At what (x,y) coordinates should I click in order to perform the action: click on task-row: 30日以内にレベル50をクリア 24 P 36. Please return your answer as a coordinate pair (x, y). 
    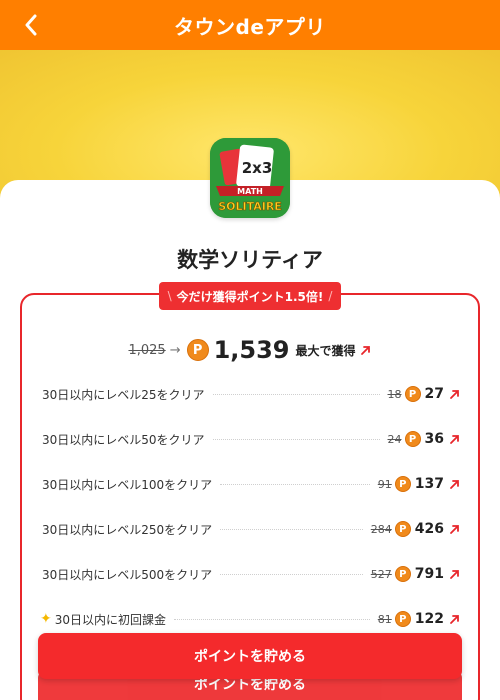
    Looking at the image, I should click on (251, 439).